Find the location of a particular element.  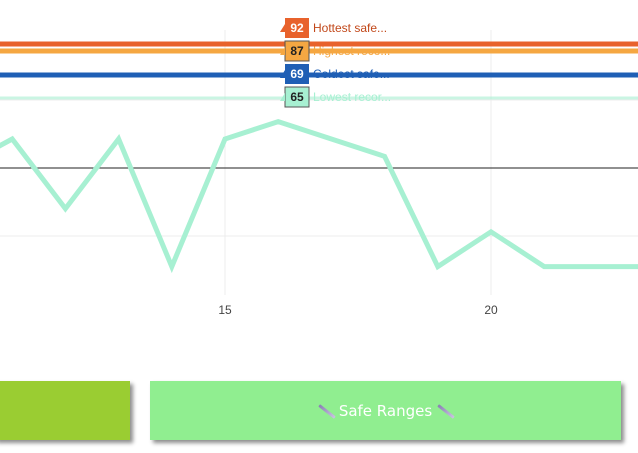

reference-value: 92 is located at coordinates (297, 28).